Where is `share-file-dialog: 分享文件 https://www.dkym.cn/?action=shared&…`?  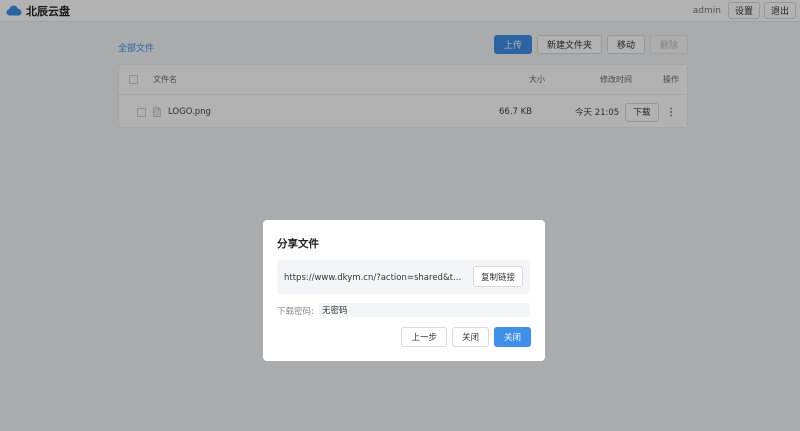 share-file-dialog: 分享文件 https://www.dkym.cn/?action=shared&… is located at coordinates (404, 290).